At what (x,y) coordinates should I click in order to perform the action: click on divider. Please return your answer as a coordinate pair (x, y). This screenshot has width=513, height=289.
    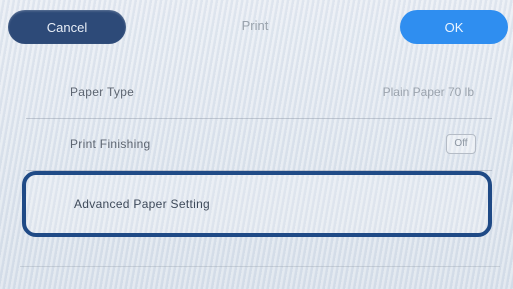
    Looking at the image, I should click on (260, 266).